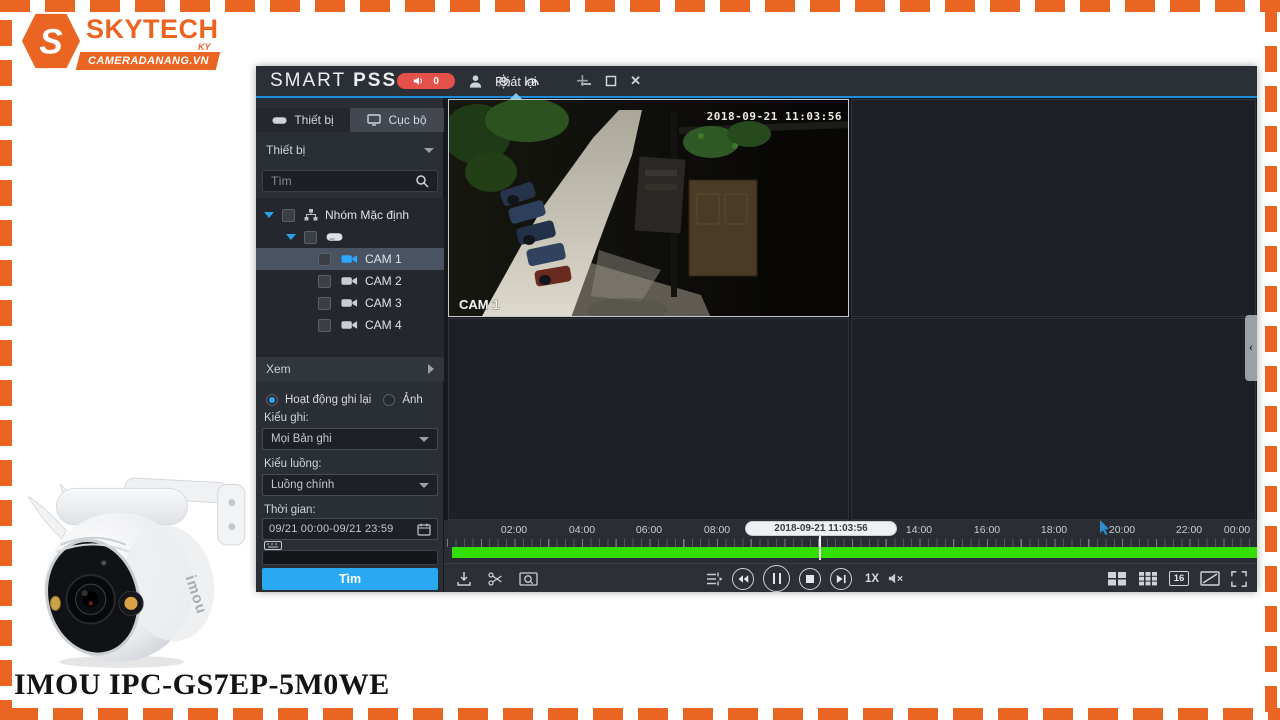 This screenshot has height=720, width=1280. I want to click on playback-controls: 1X 16, so click(850, 577).